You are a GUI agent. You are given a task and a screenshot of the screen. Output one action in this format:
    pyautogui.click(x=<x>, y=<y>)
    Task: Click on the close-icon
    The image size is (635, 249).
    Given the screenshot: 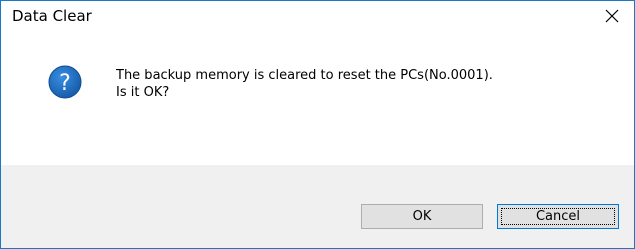 What is the action you would take?
    pyautogui.click(x=612, y=16)
    